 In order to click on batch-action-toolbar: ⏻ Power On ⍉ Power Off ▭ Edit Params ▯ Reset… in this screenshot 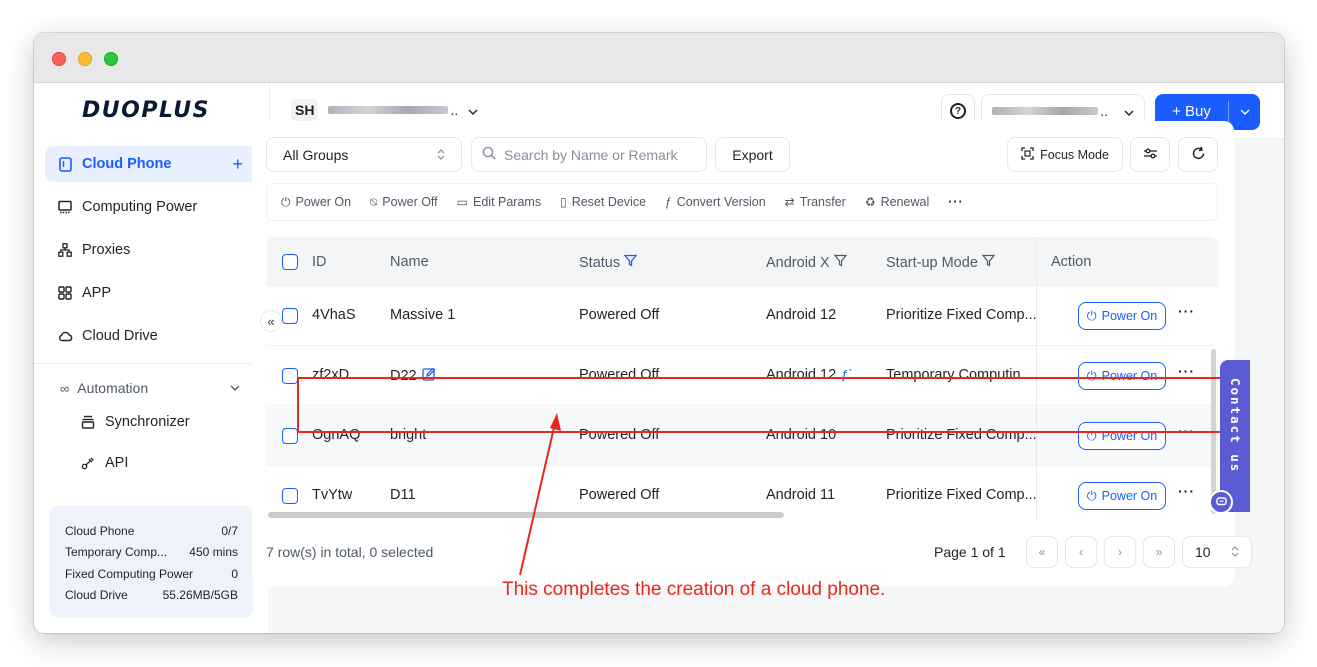, I will do `click(742, 202)`.